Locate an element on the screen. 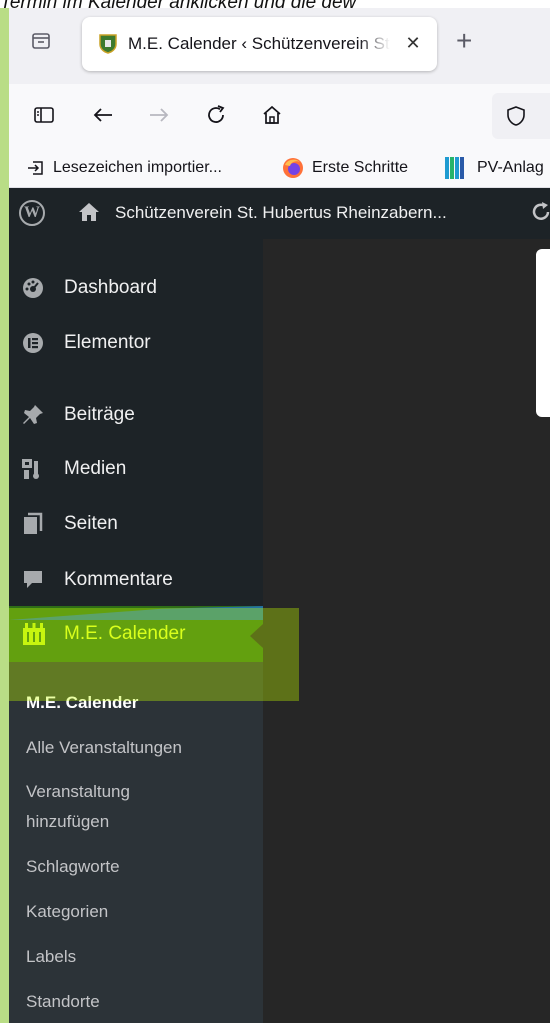 Image resolution: width=550 pixels, height=1023 pixels. reload-icon is located at coordinates (216, 115).